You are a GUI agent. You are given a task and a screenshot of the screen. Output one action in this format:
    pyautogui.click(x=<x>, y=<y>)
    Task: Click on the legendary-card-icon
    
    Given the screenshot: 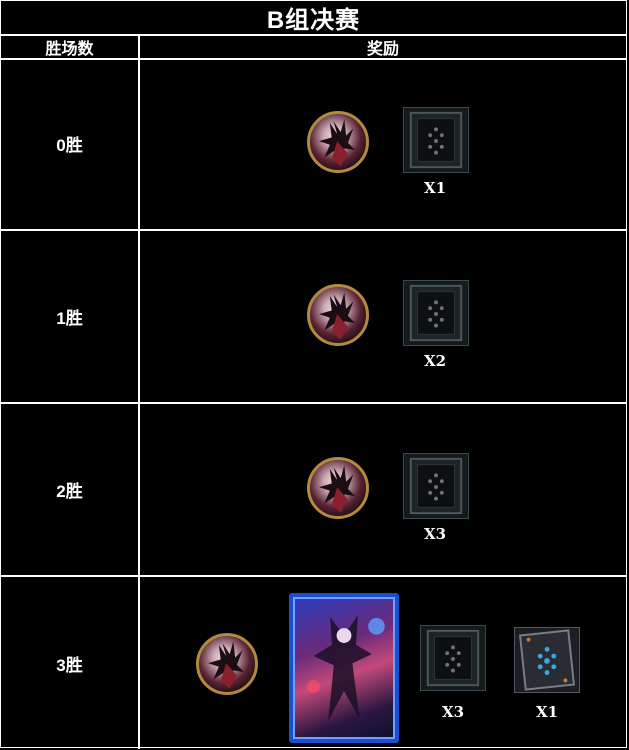 What is the action you would take?
    pyautogui.click(x=344, y=668)
    